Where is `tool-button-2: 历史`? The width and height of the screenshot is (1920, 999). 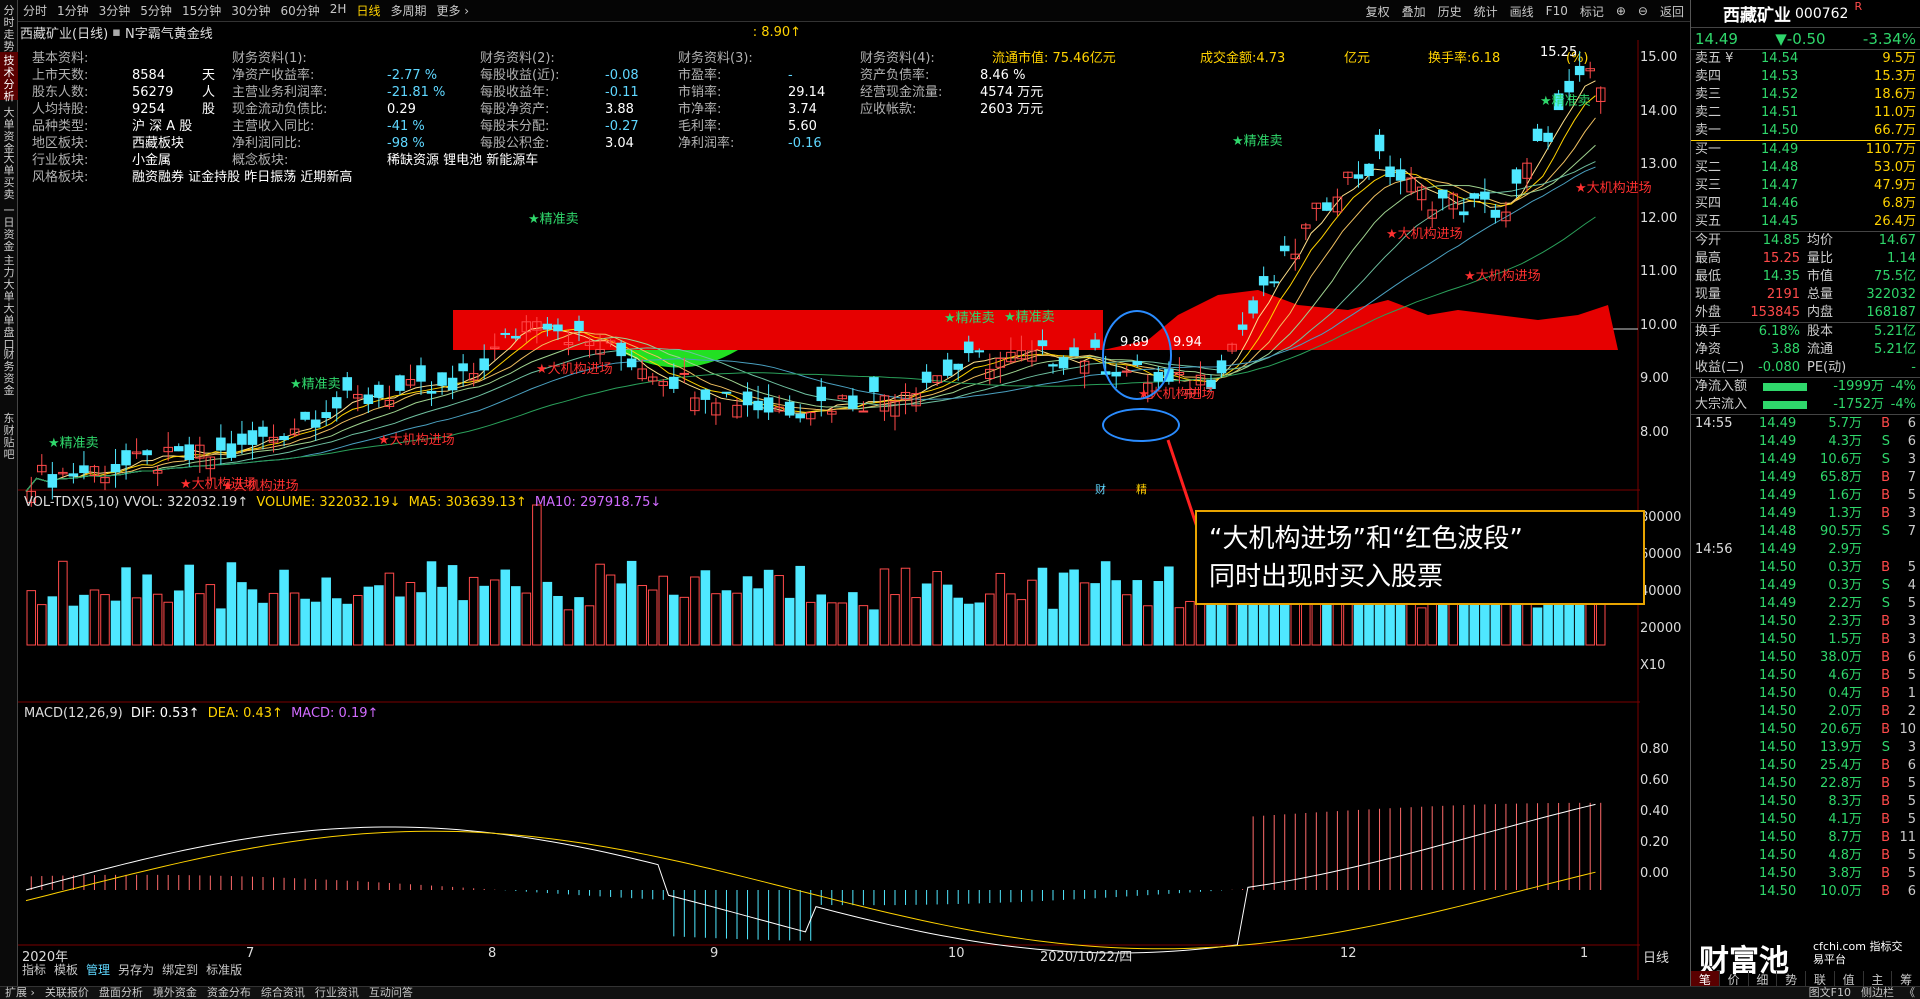
tool-button-2: 历史 is located at coordinates (1450, 11).